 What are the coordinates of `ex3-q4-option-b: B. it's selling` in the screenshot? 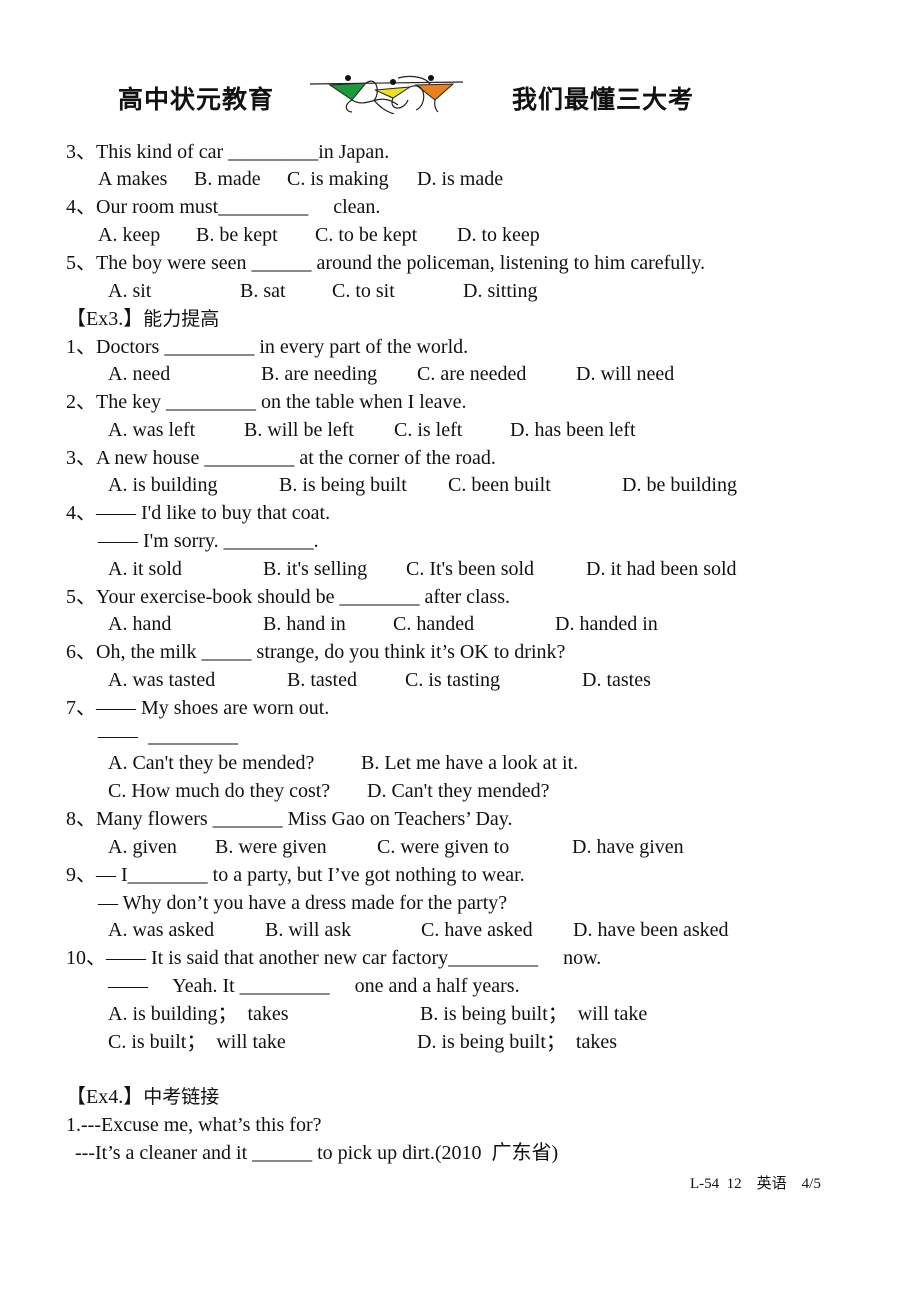 It's located at (315, 569).